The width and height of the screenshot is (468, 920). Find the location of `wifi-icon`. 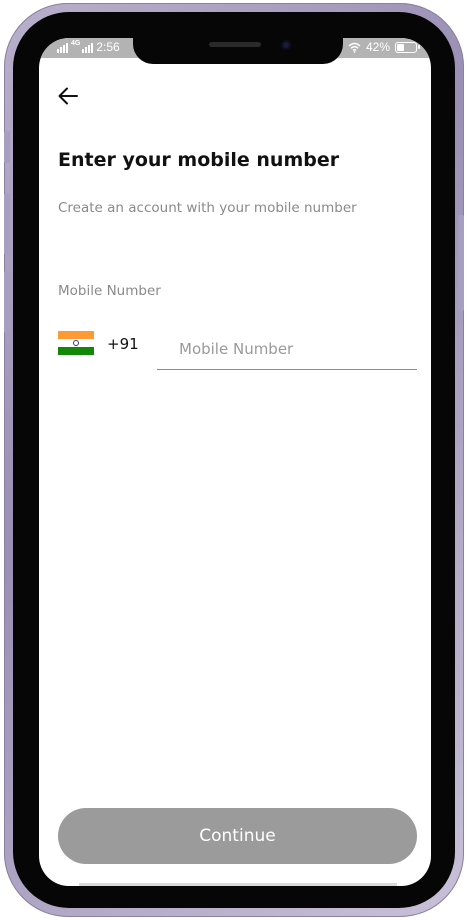

wifi-icon is located at coordinates (354, 47).